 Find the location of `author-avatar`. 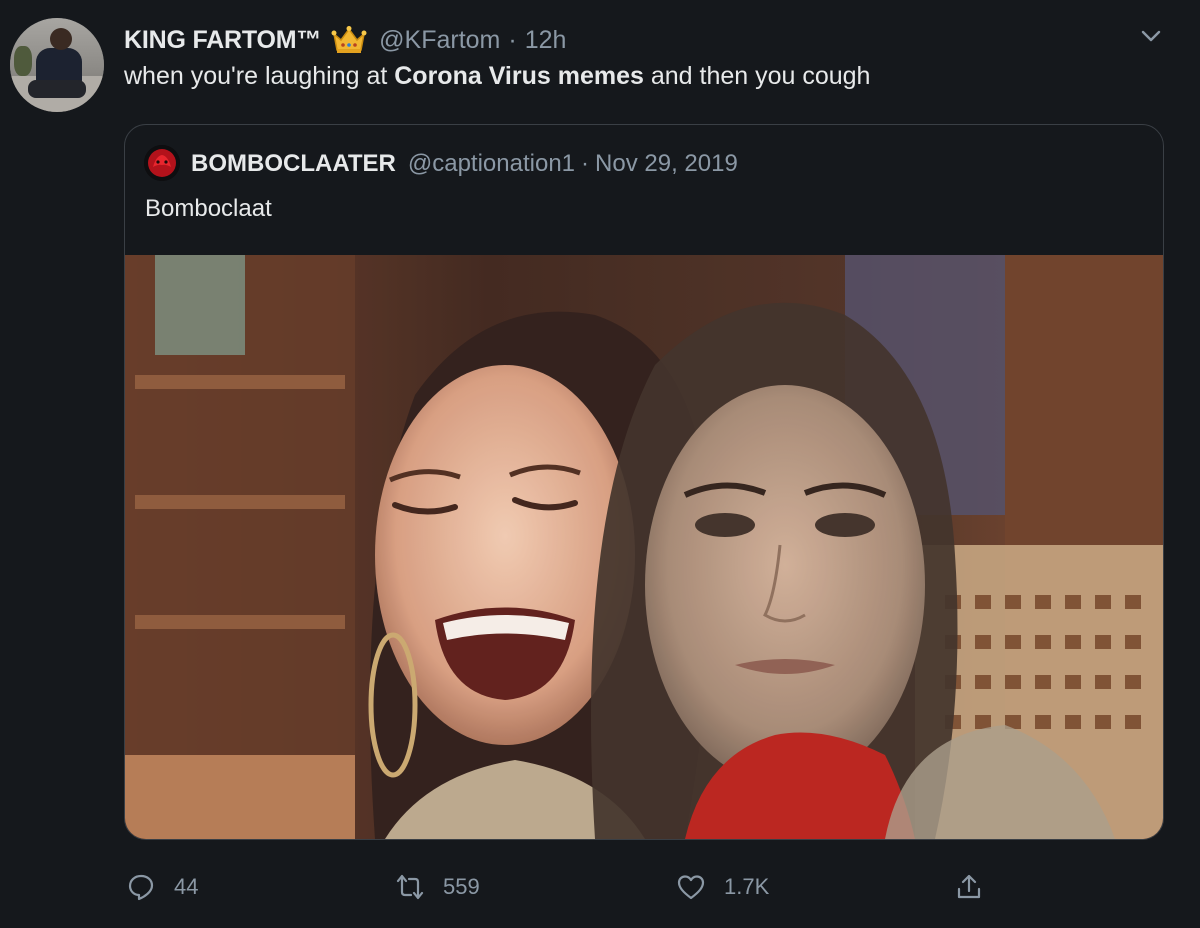

author-avatar is located at coordinates (57, 65).